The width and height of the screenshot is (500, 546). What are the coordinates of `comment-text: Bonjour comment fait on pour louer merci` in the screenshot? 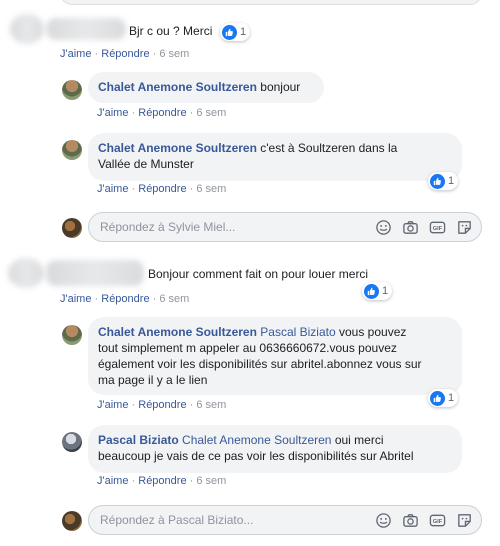 It's located at (258, 274).